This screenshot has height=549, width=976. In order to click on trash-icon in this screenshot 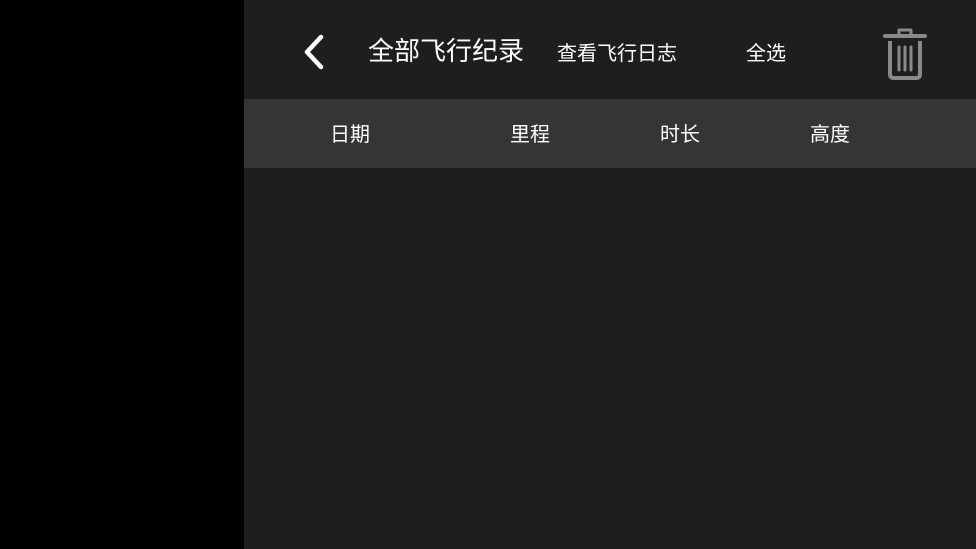, I will do `click(905, 54)`.